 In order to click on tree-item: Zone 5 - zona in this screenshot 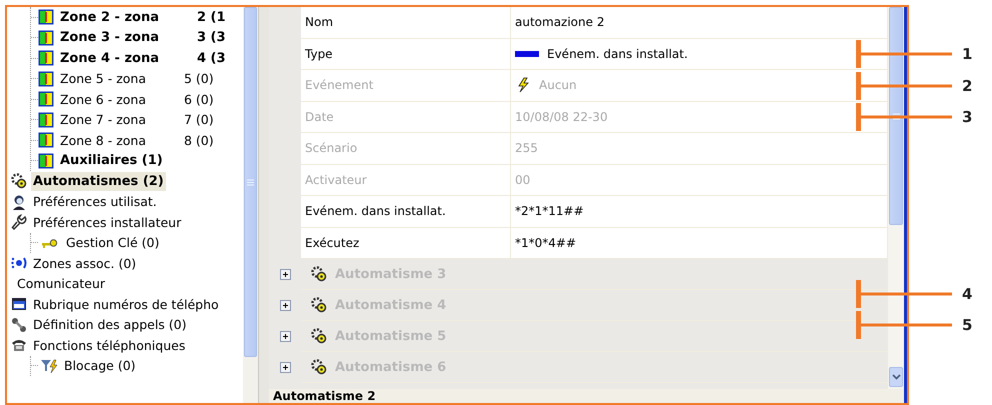, I will do `click(103, 78)`.